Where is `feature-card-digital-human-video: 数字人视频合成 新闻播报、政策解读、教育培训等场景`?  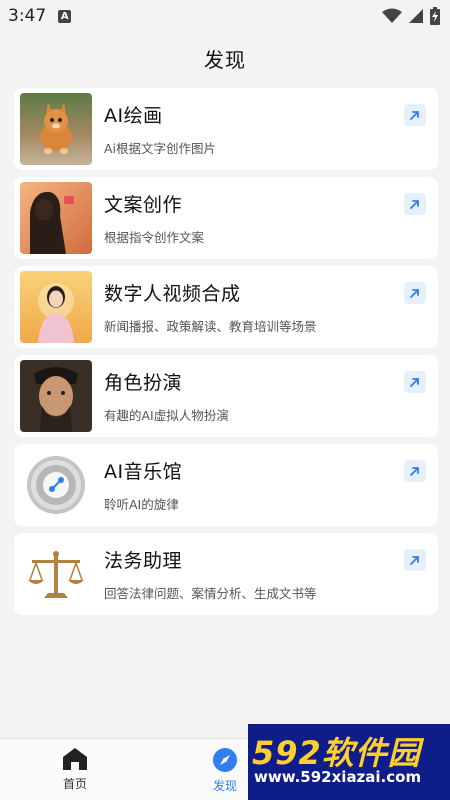
feature-card-digital-human-video: 数字人视频合成 新闻播报、政策解读、教育培训等场景 is located at coordinates (226, 307).